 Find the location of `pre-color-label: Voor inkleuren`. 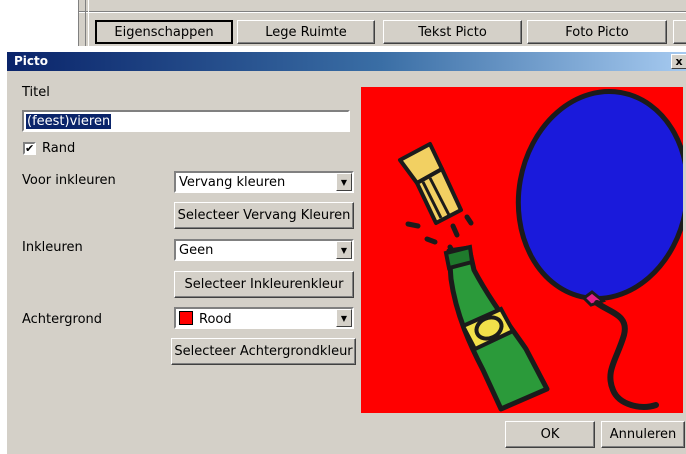

pre-color-label: Voor inkleuren is located at coordinates (69, 180).